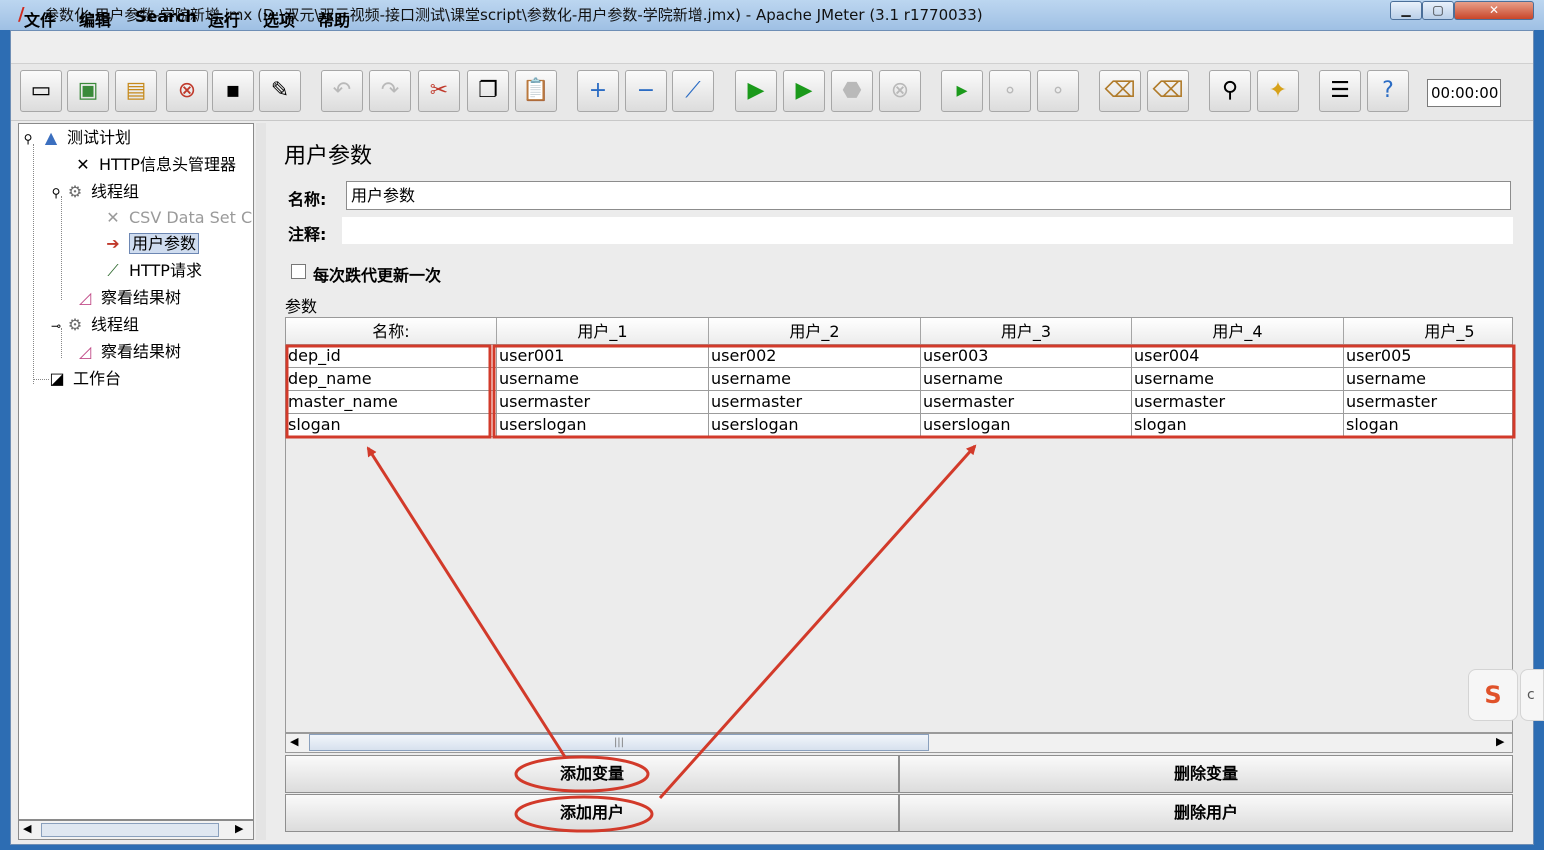 The height and width of the screenshot is (850, 1544). What do you see at coordinates (852, 91) in the screenshot?
I see `stop-icon: ⬣` at bounding box center [852, 91].